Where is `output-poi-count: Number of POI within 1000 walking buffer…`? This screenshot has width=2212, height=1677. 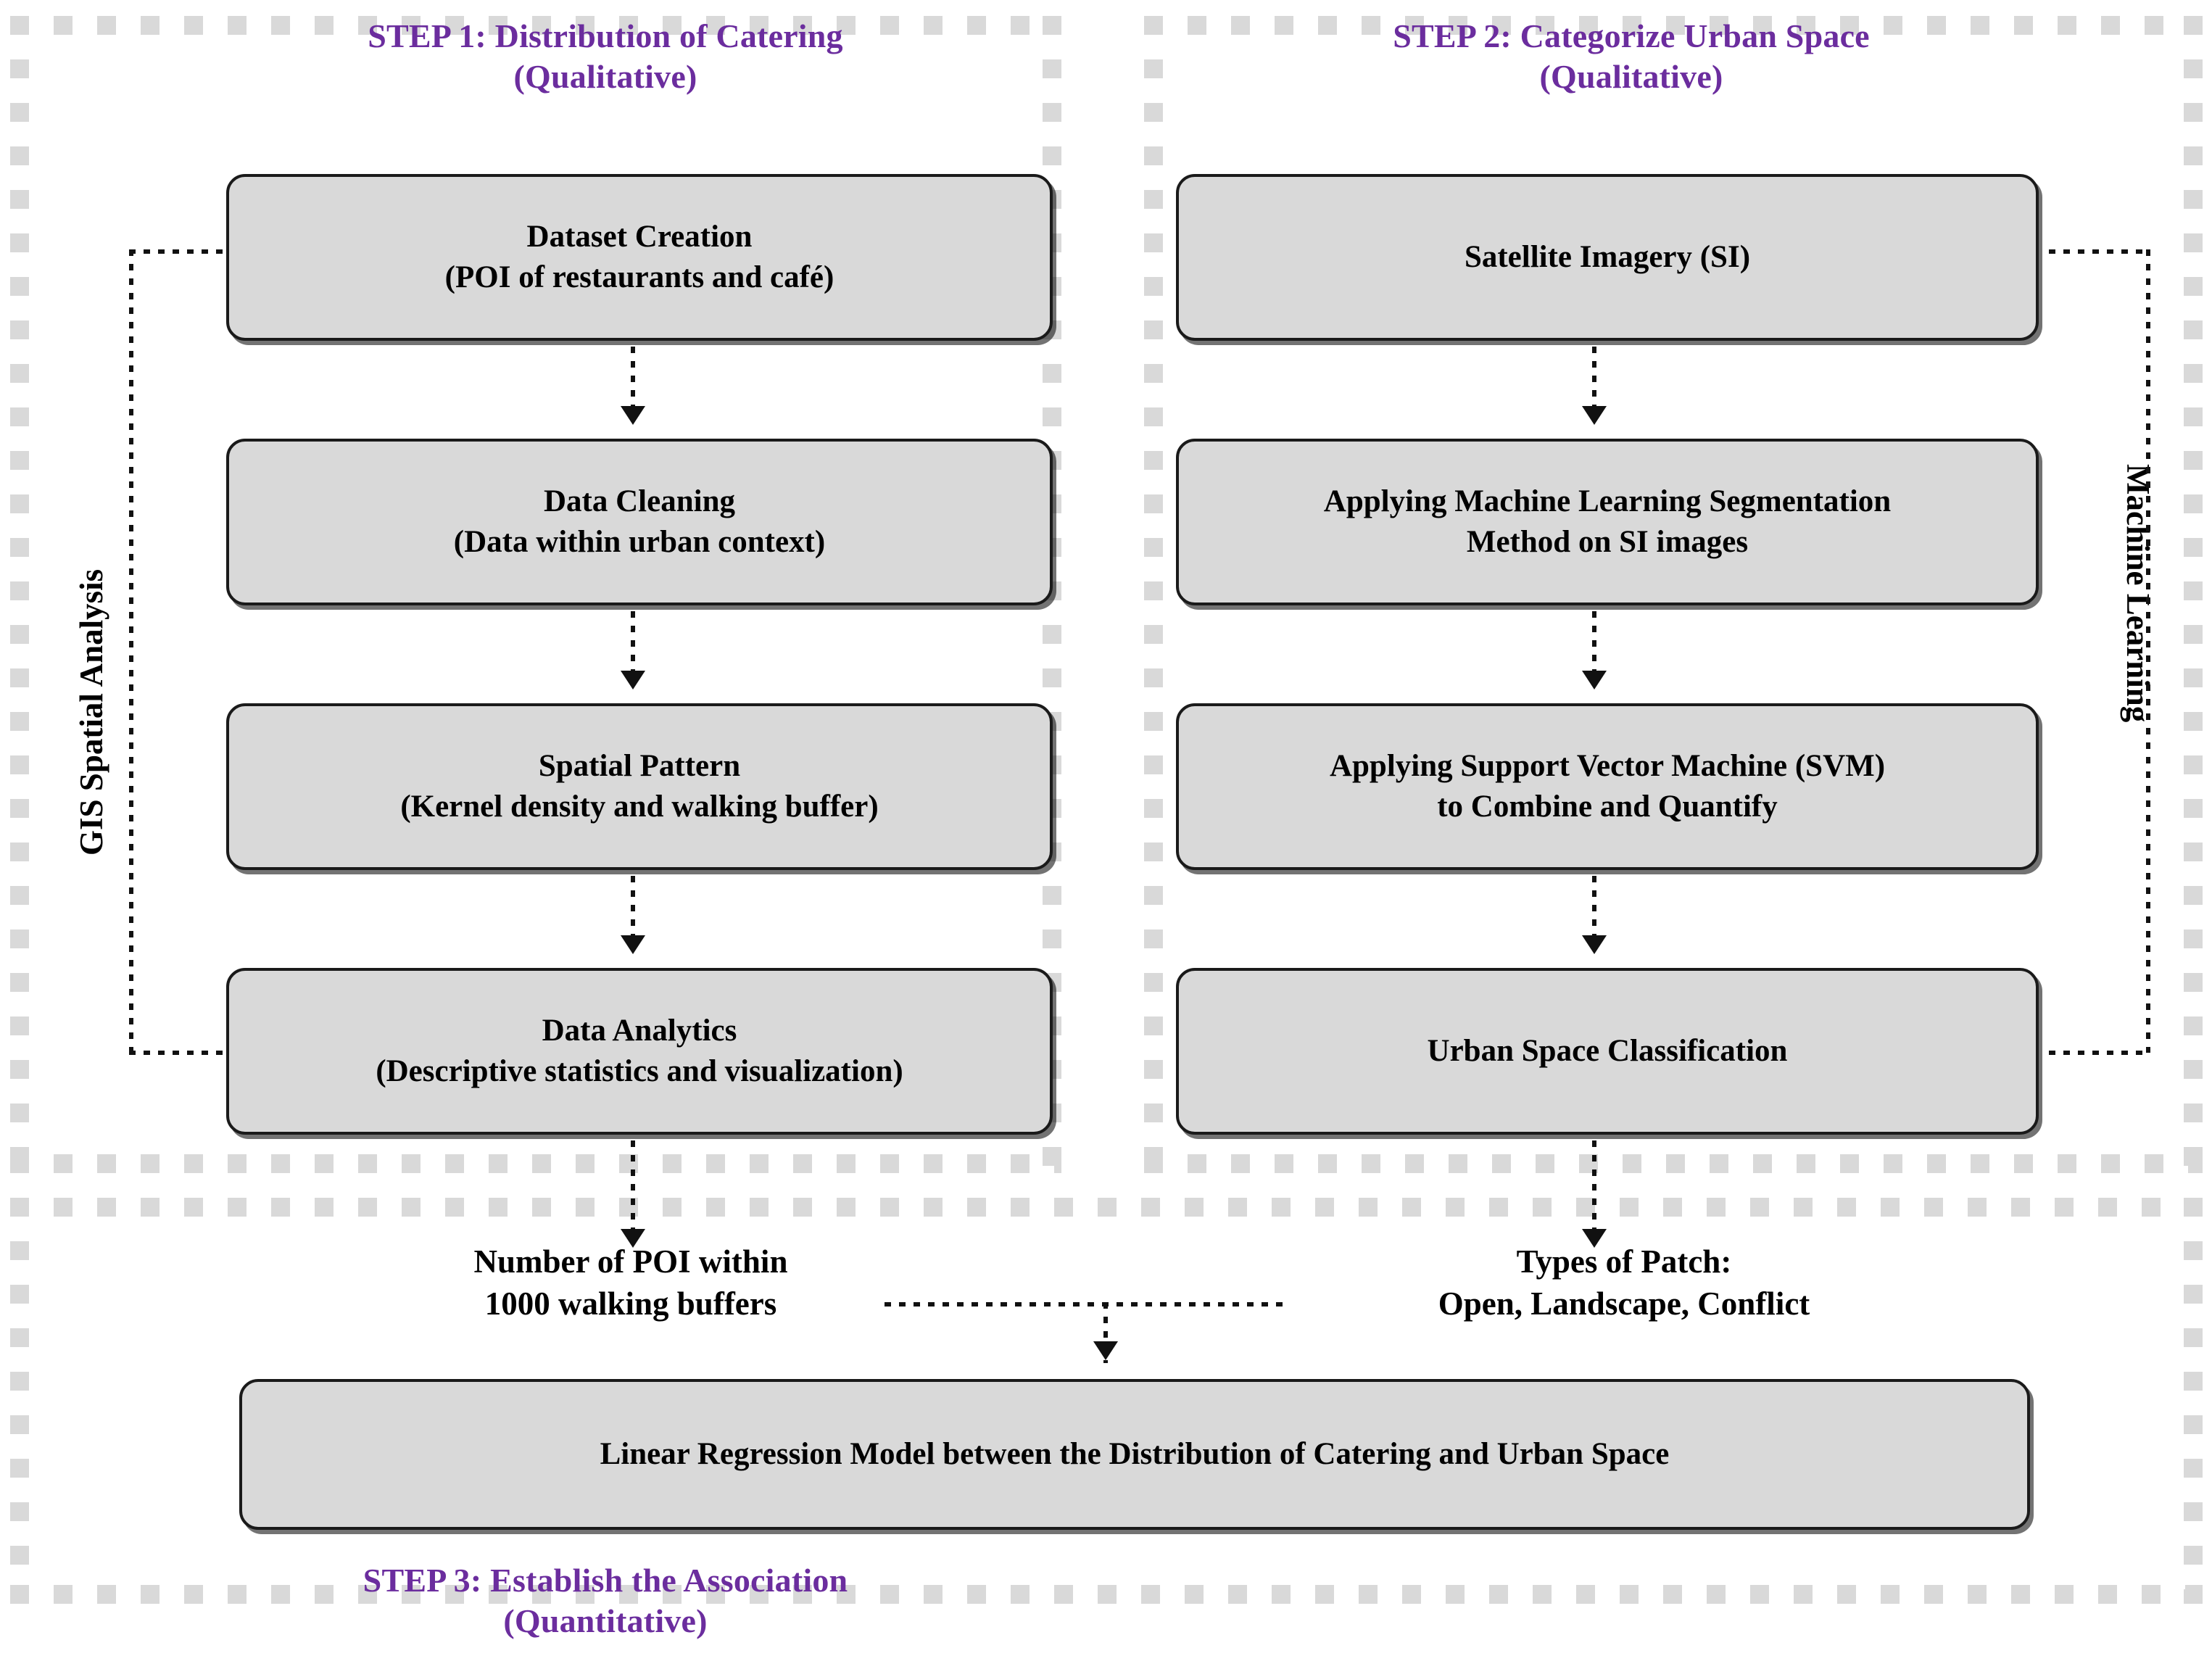
output-poi-count: Number of POI within 1000 walking buffer… is located at coordinates (631, 1283).